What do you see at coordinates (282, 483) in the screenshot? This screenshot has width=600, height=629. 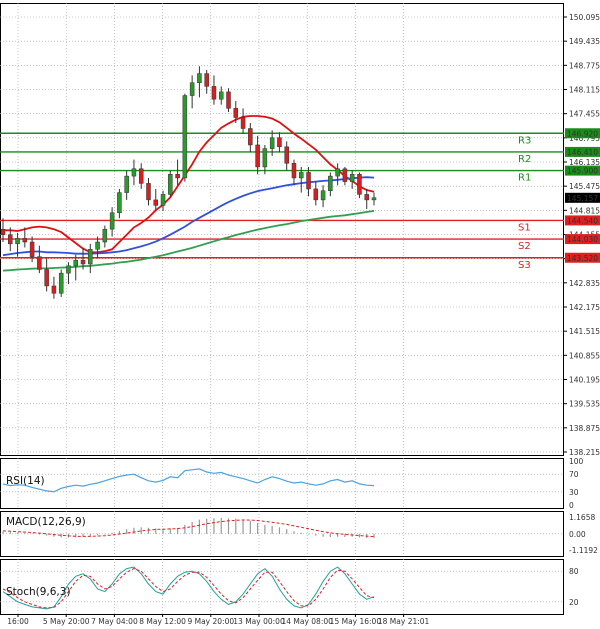 I see `rsi-pane-frame` at bounding box center [282, 483].